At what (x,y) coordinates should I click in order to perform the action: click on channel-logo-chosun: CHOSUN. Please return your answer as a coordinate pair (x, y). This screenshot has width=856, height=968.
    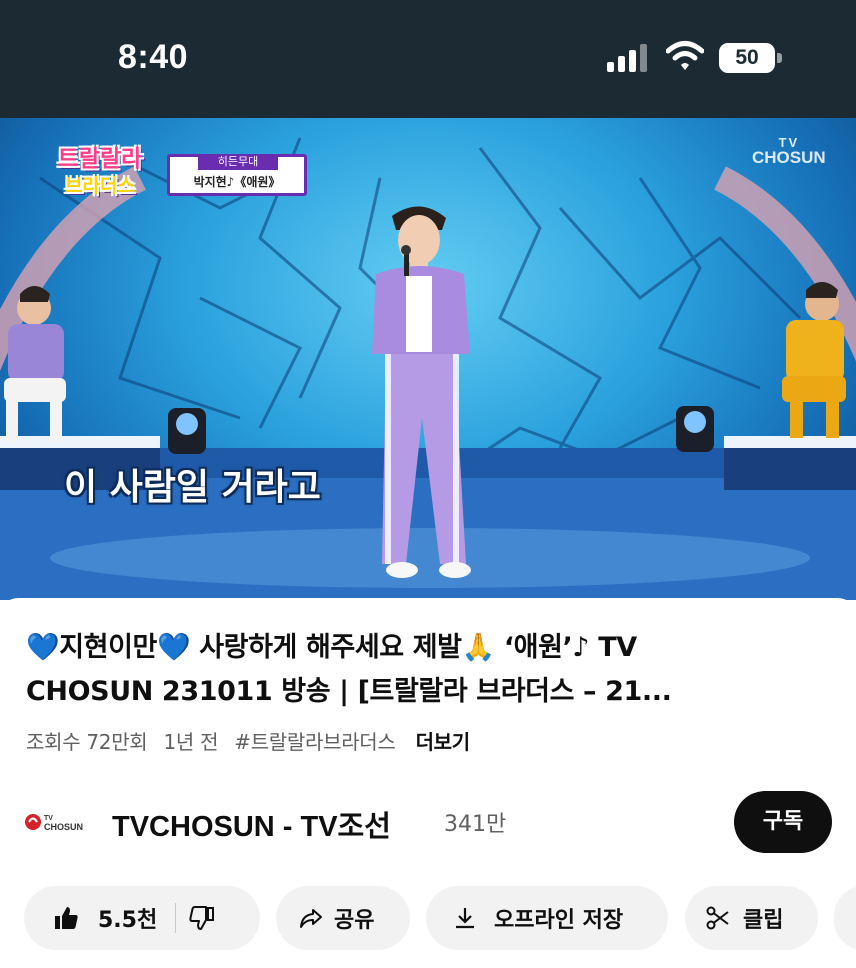
    Looking at the image, I should click on (63, 827).